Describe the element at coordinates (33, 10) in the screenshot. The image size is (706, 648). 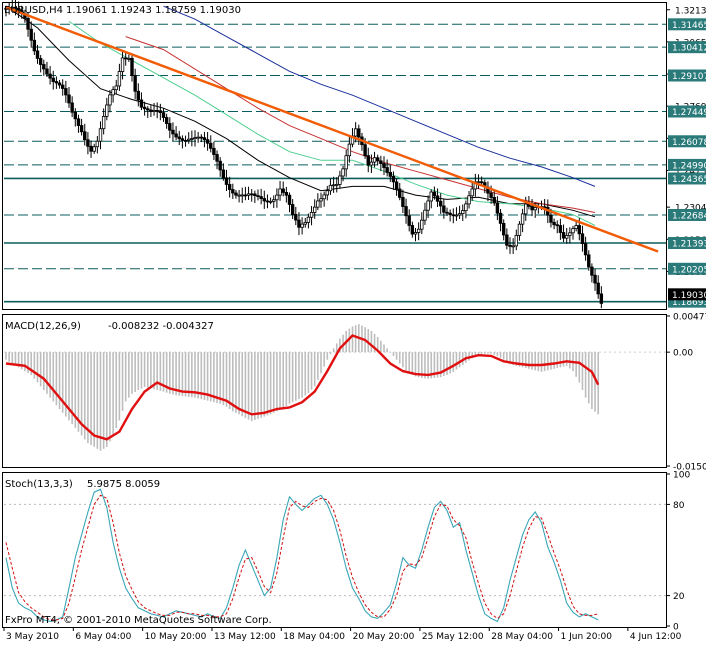
I see `symbol-title: EURUSD,H4` at that location.